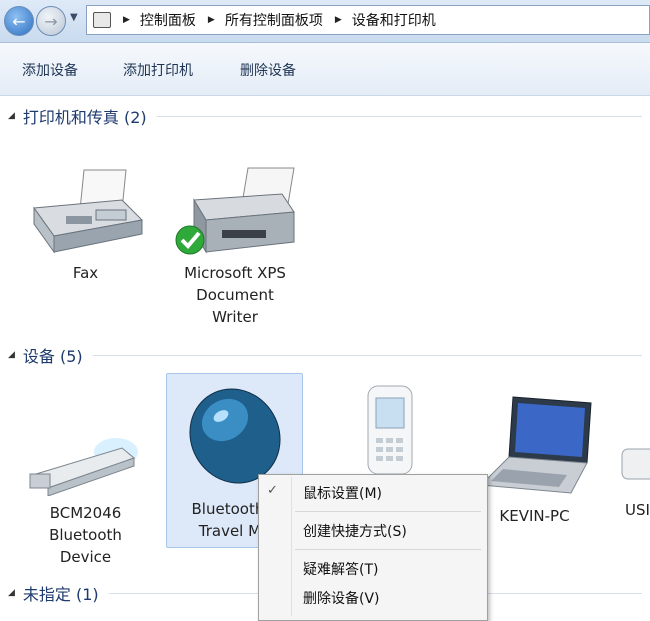 The width and height of the screenshot is (650, 621). Describe the element at coordinates (635, 464) in the screenshot. I see `usb-device-icon` at that location.